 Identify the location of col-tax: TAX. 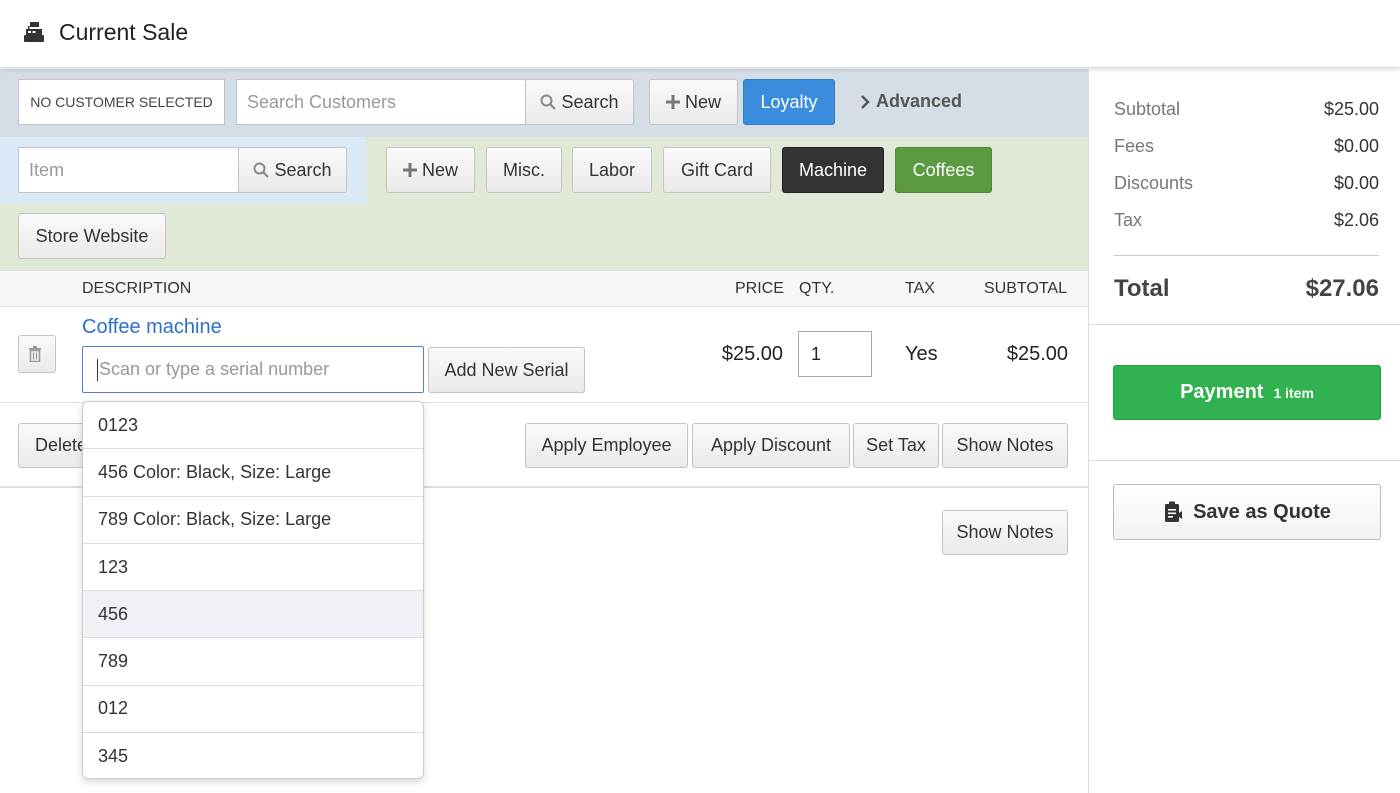
(920, 288).